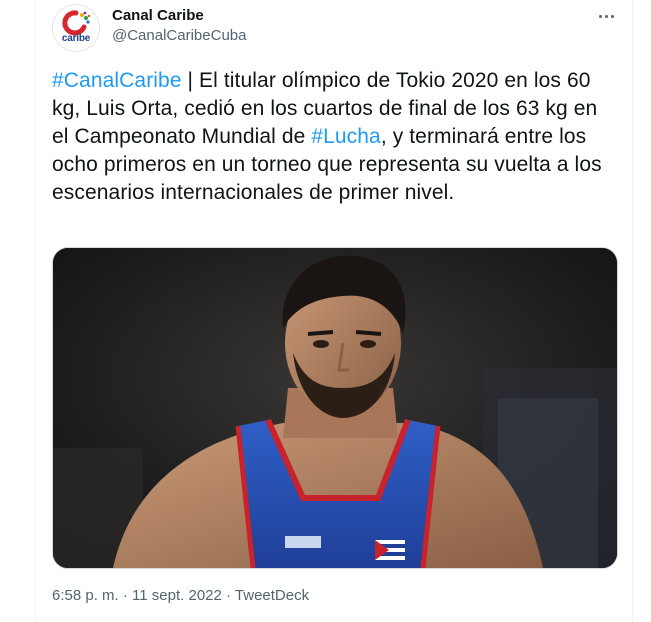 The image size is (651, 622). Describe the element at coordinates (272, 595) in the screenshot. I see `tweet-source: TweetDeck` at that location.